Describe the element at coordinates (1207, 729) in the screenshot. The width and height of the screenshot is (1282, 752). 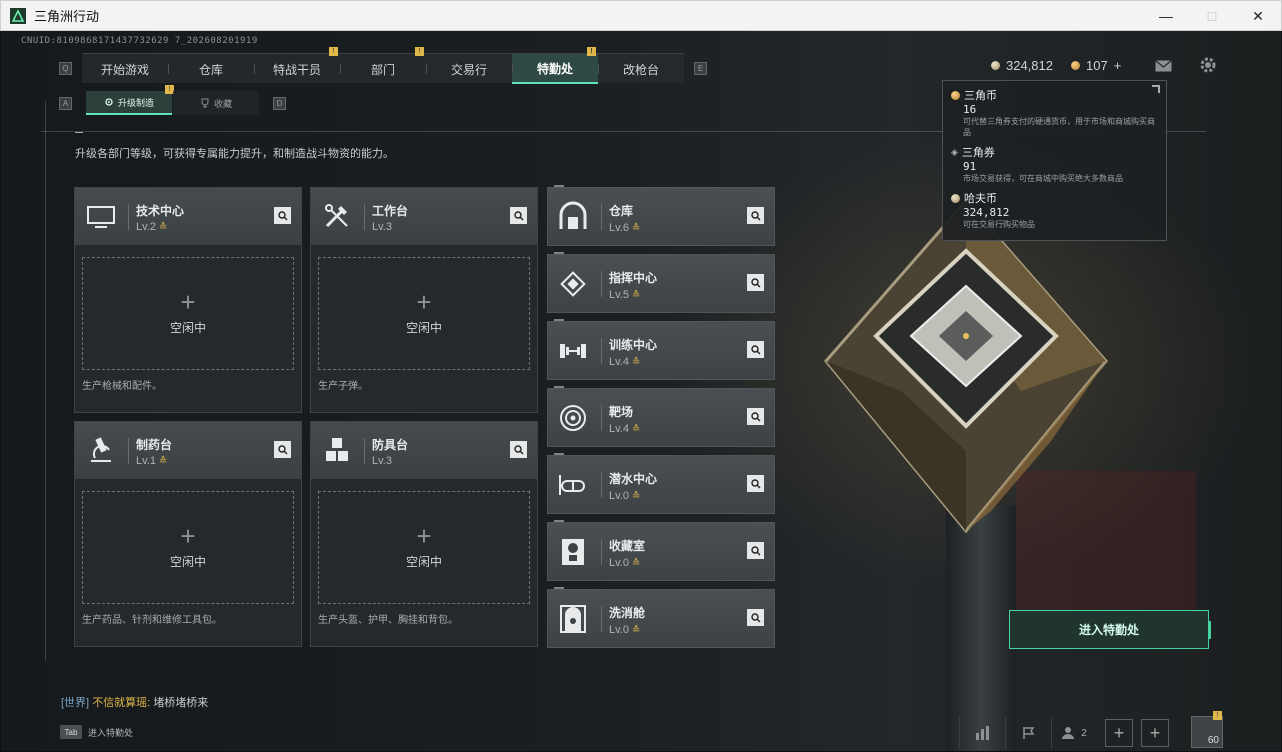
I see `player-avatar: ! 60` at that location.